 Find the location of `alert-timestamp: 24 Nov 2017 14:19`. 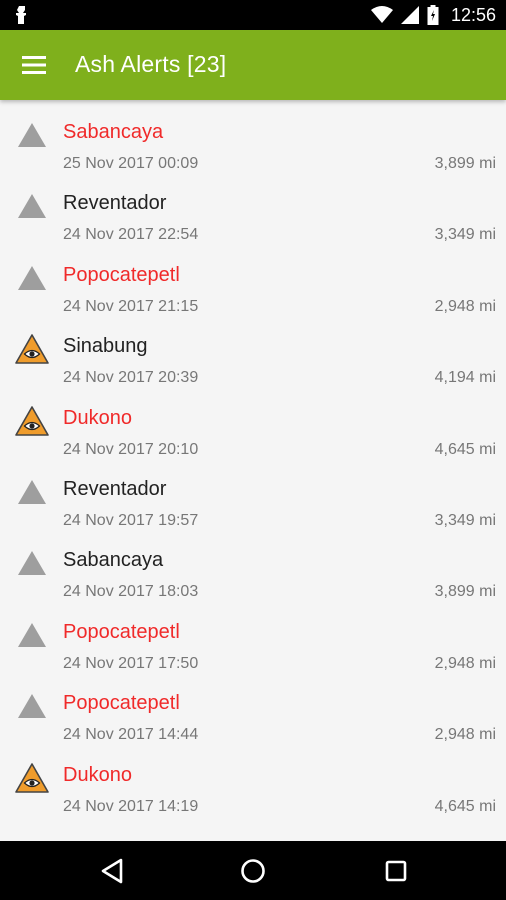

alert-timestamp: 24 Nov 2017 14:19 is located at coordinates (131, 806).